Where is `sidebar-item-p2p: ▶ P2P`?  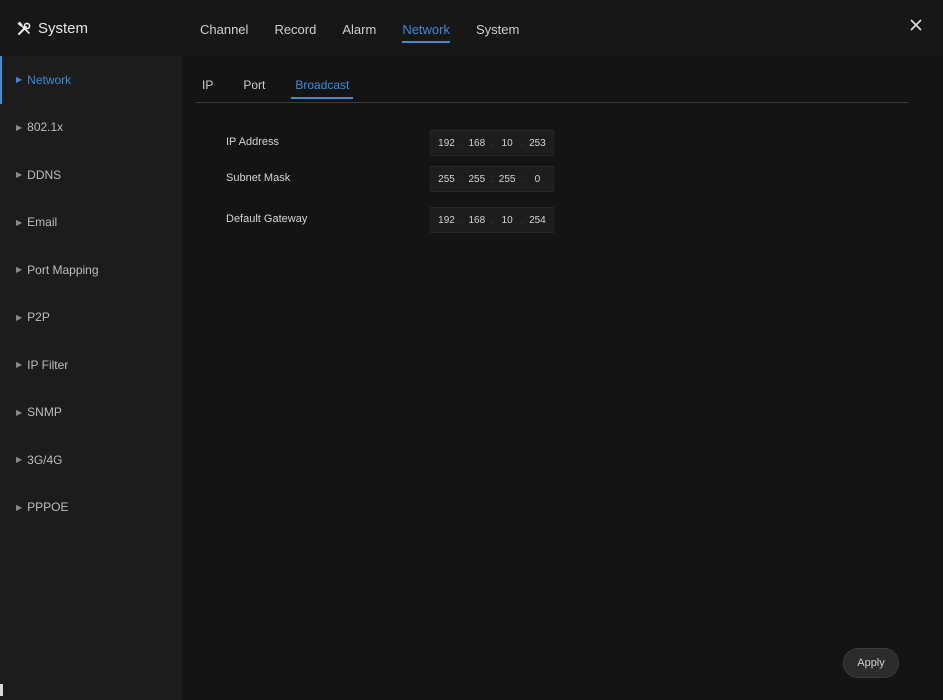 sidebar-item-p2p: ▶ P2P is located at coordinates (91, 318).